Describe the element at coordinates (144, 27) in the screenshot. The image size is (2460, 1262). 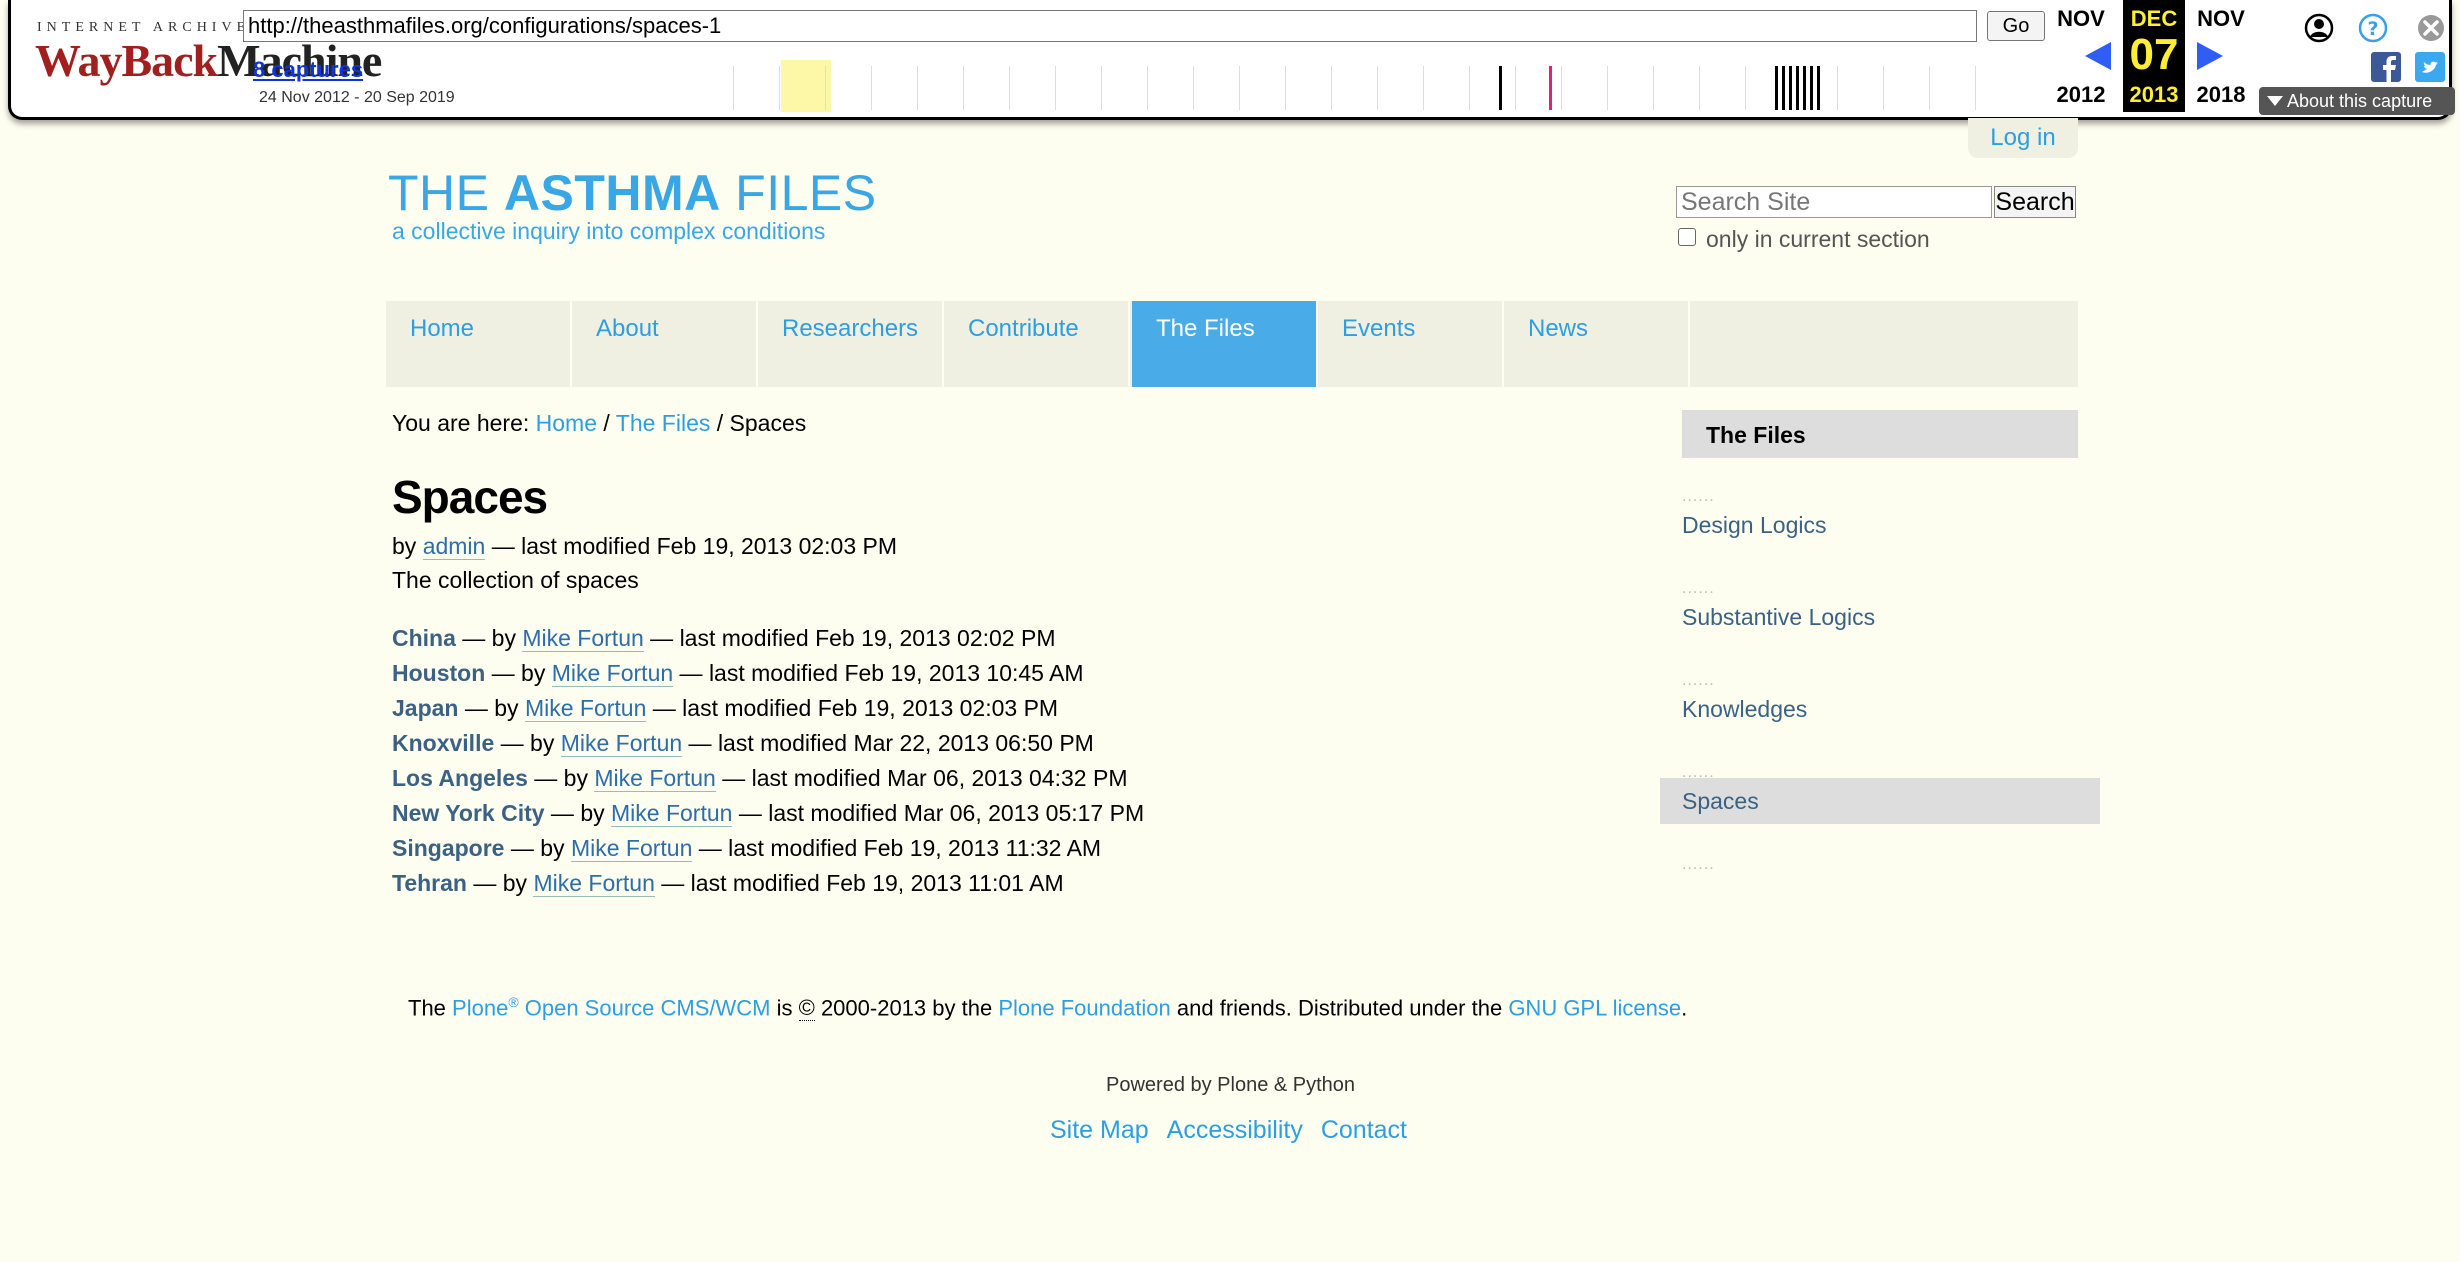
I see `wayback-logo-top: INTERNET ARCHIVE` at that location.